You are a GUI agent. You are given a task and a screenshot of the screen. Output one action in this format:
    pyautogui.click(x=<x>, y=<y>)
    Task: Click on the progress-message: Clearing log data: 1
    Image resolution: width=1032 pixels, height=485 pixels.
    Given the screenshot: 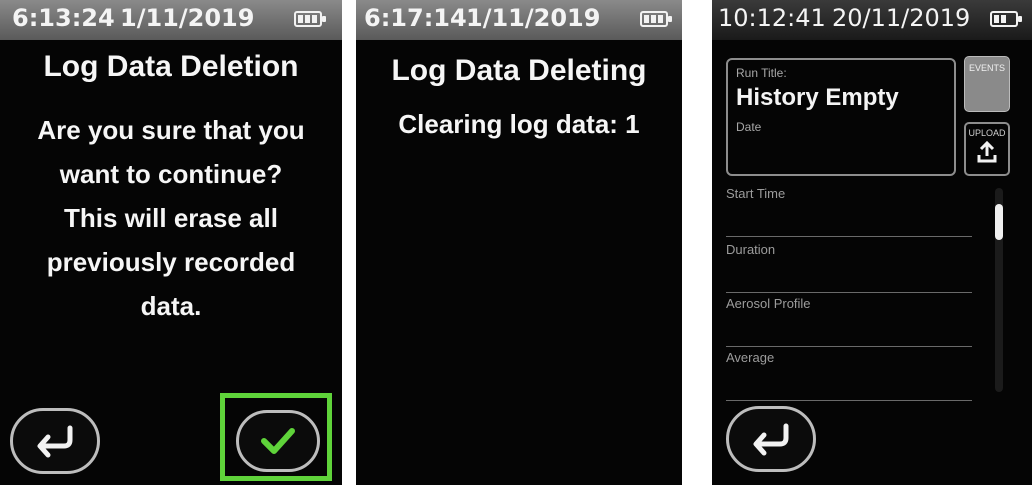 What is the action you would take?
    pyautogui.click(x=519, y=124)
    